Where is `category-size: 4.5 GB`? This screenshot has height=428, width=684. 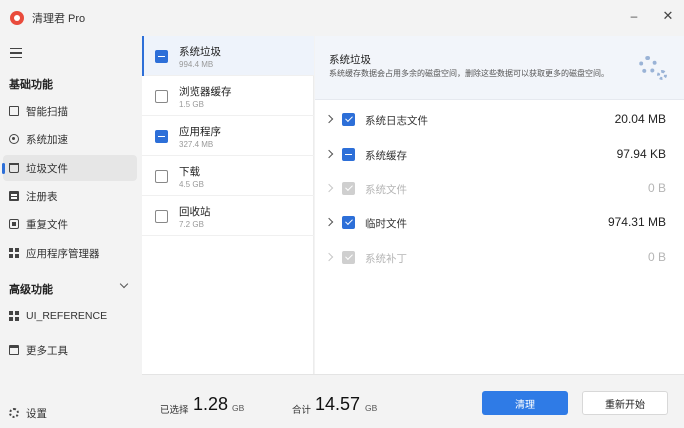
category-size: 4.5 GB is located at coordinates (191, 184).